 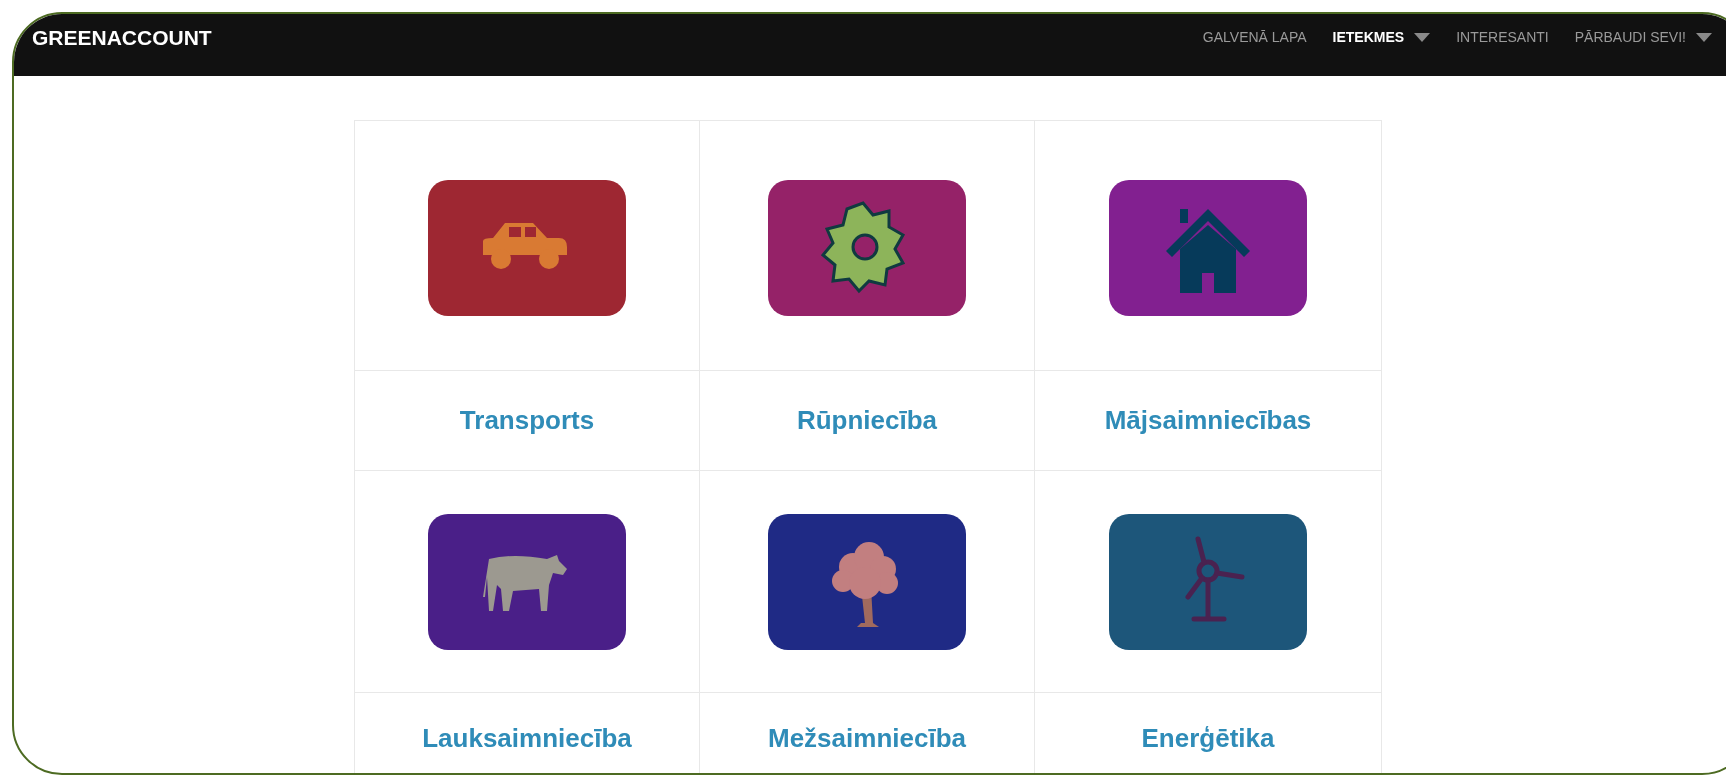 I want to click on nav-link: PĀRBAUDI SEVI!, so click(x=1643, y=37).